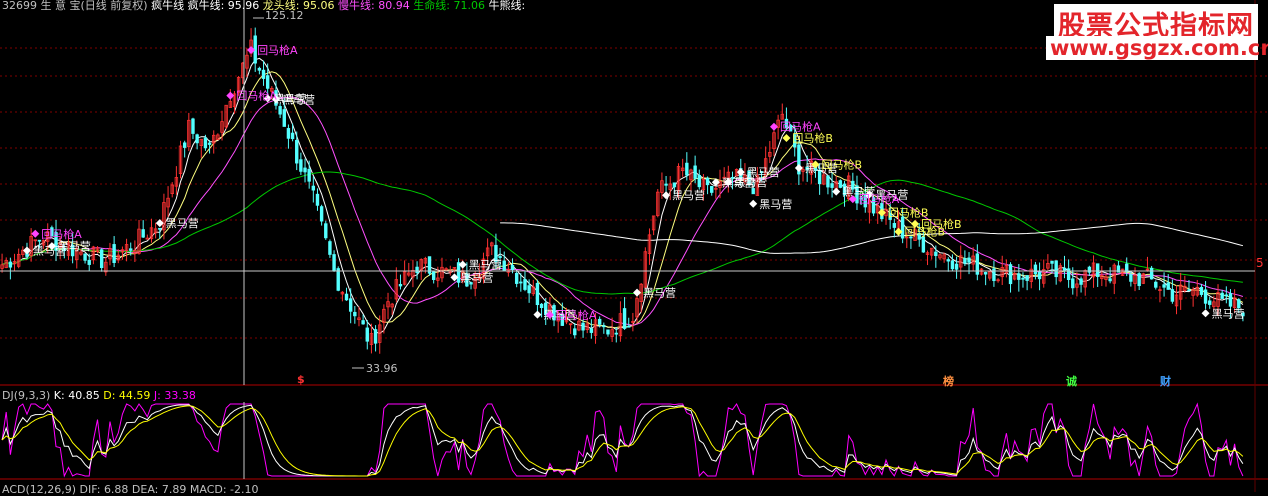 The image size is (1268, 496). I want to click on event-cue-1: $, so click(301, 379).